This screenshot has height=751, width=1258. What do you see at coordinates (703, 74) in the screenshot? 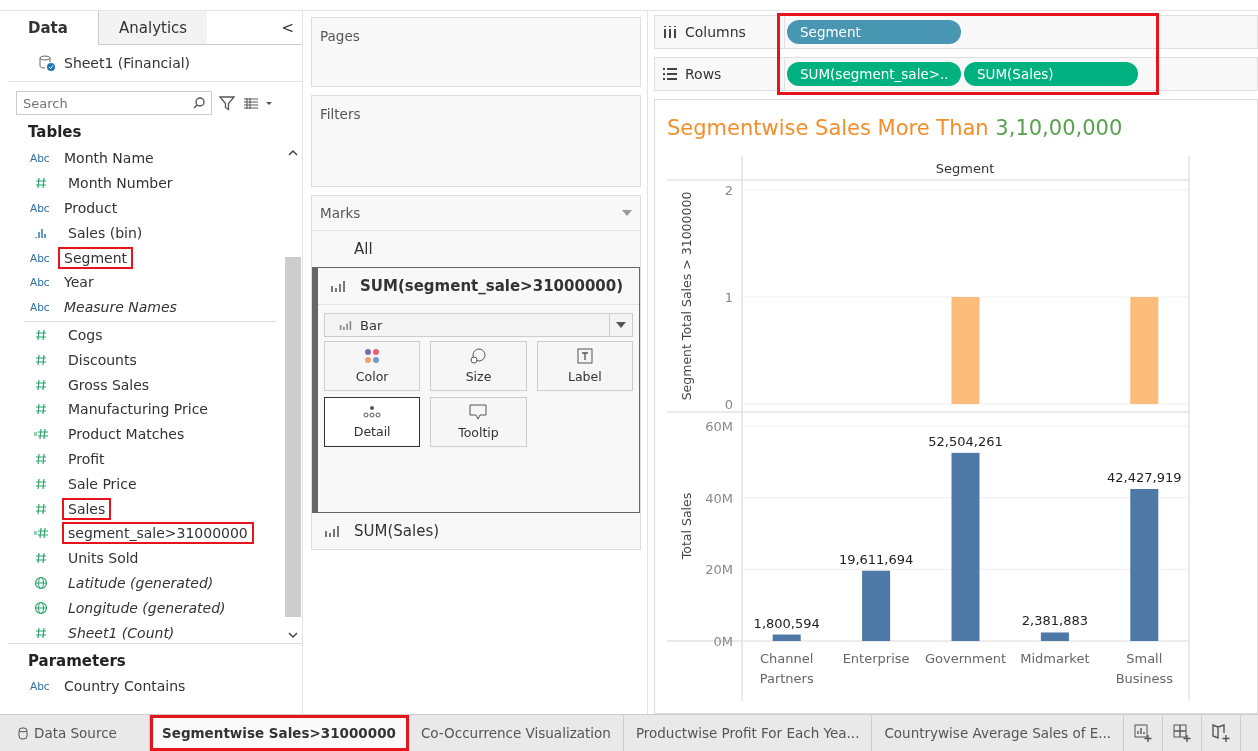
I see `shelf-label: Rows` at bounding box center [703, 74].